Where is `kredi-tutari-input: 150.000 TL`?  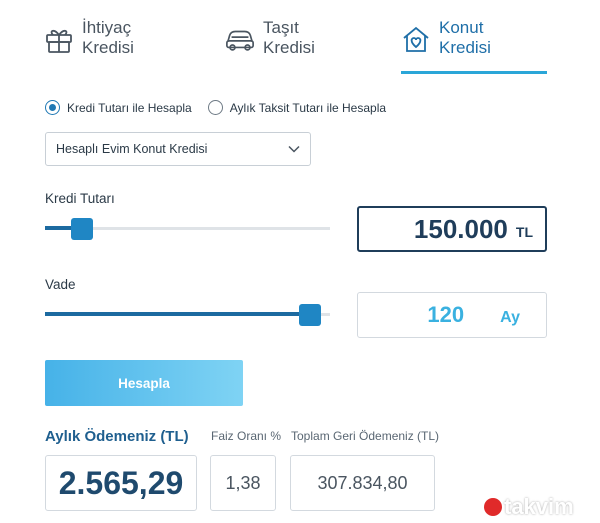
kredi-tutari-input: 150.000 TL is located at coordinates (452, 229).